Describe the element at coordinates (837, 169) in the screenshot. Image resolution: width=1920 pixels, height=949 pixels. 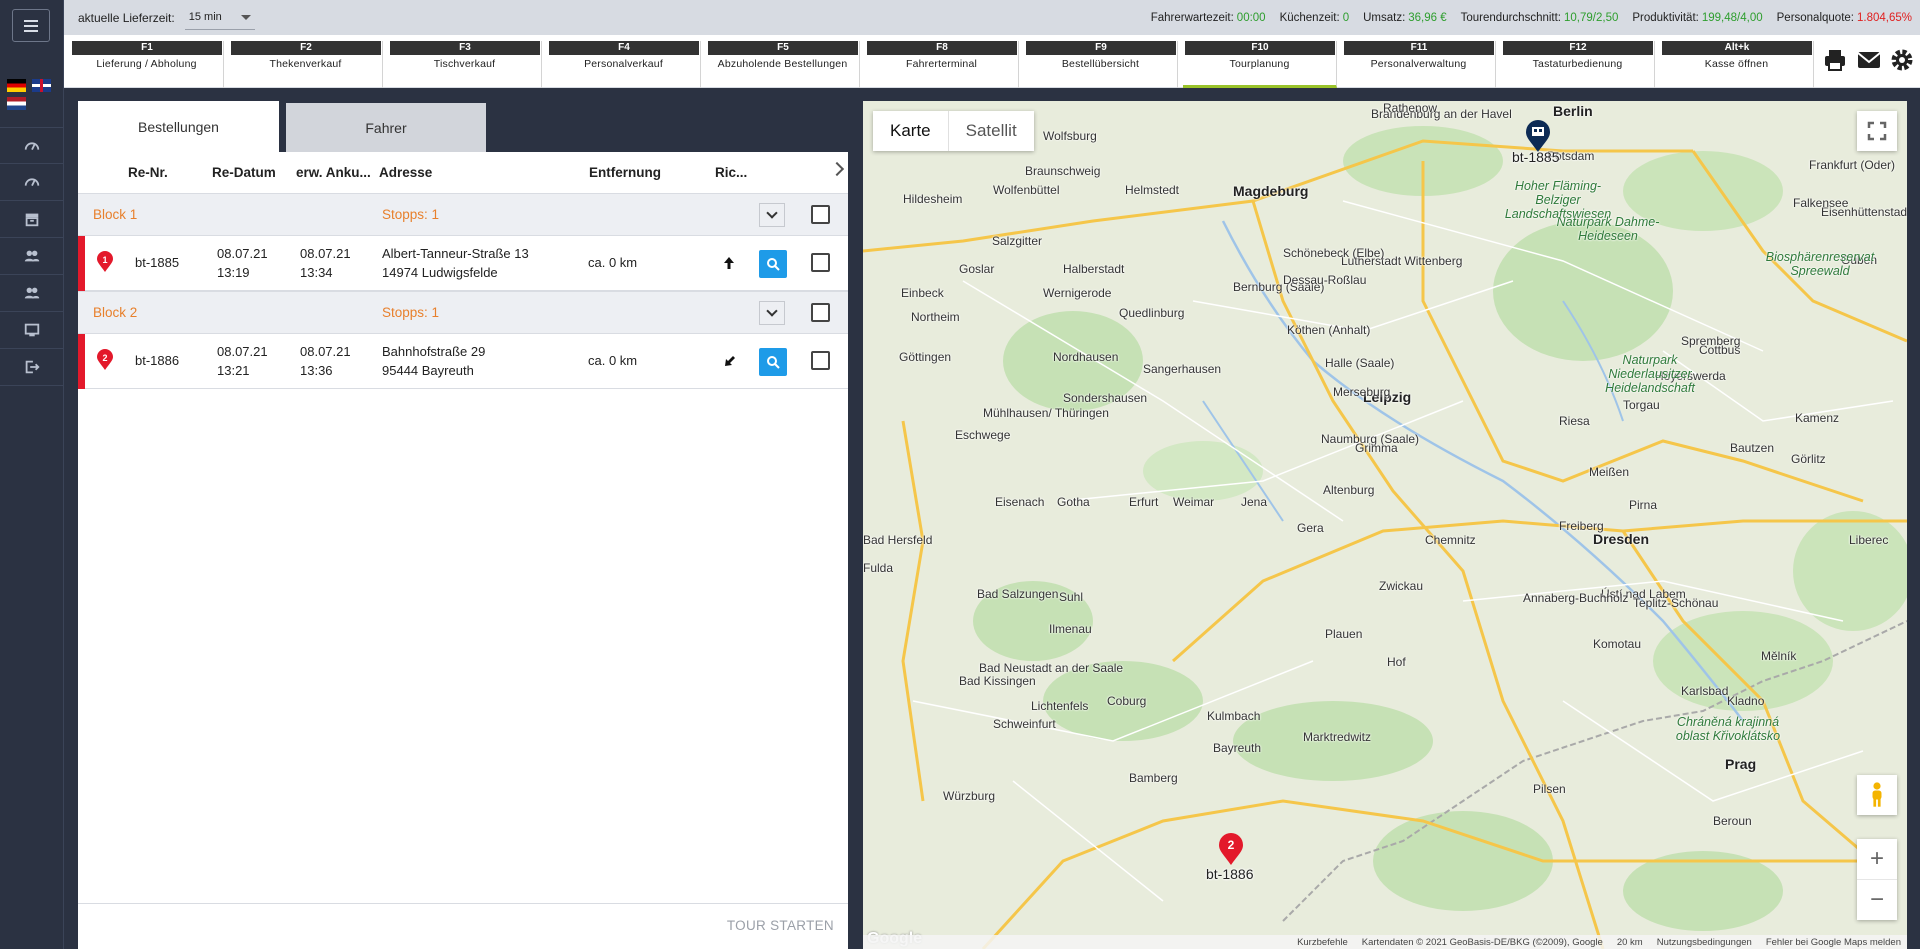
I see `chevron-right-icon` at that location.